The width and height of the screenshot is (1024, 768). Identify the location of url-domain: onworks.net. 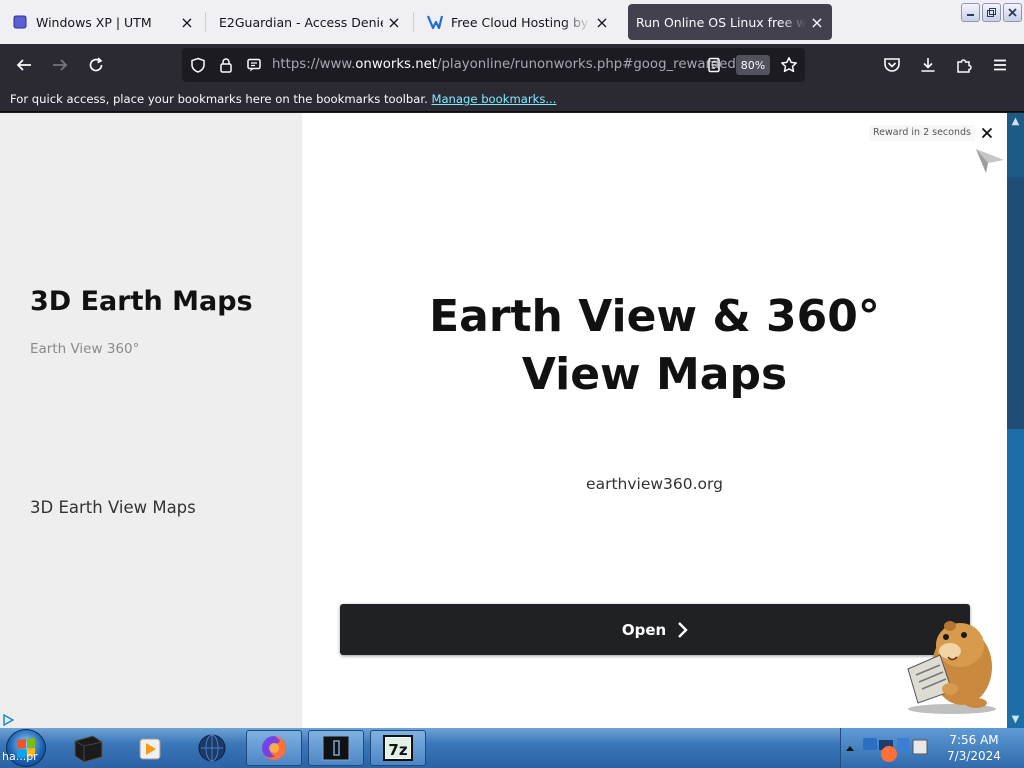
(396, 64).